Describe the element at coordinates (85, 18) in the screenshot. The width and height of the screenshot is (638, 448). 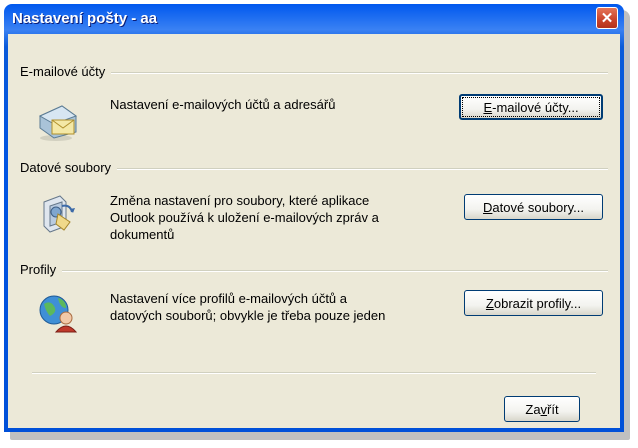
I see `window-title: Nastavení pošty - aa` at that location.